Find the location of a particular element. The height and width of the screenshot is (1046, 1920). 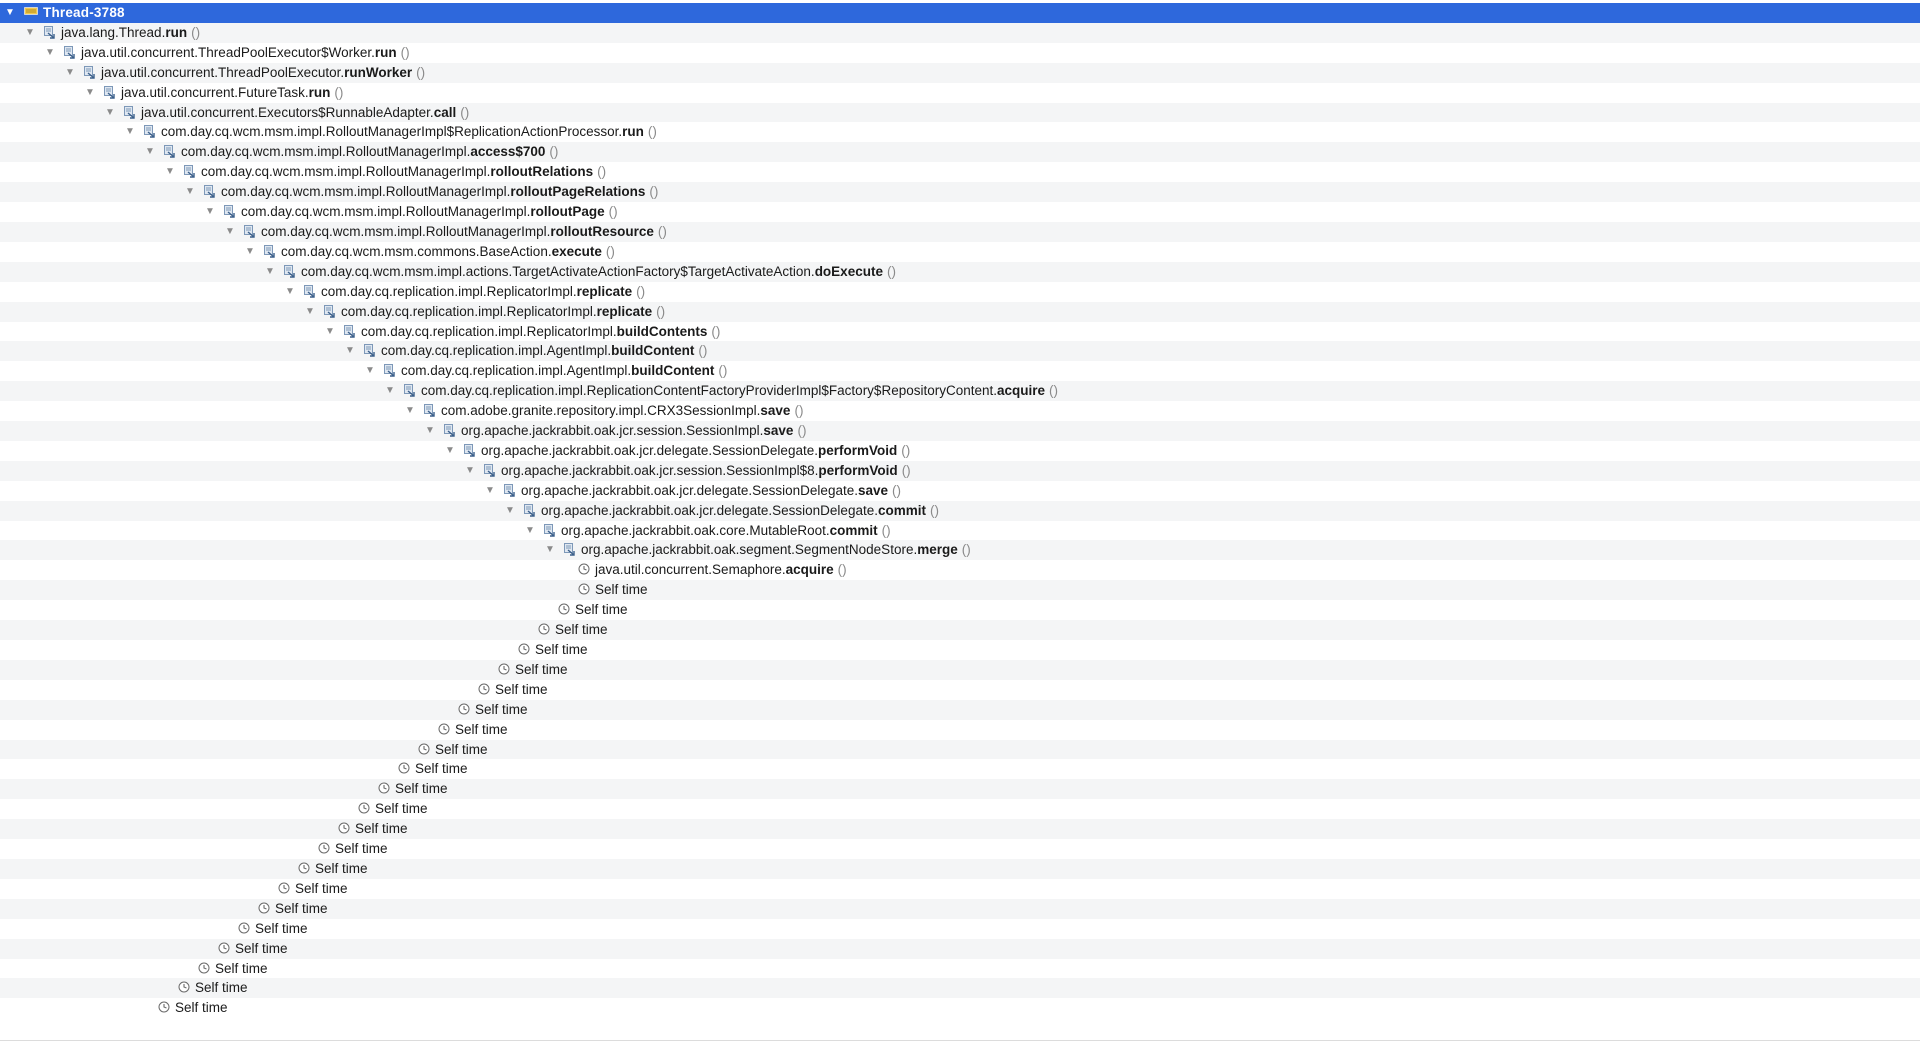

call-frame-row: ▼ java.lang.Thread.run() is located at coordinates (960, 32).